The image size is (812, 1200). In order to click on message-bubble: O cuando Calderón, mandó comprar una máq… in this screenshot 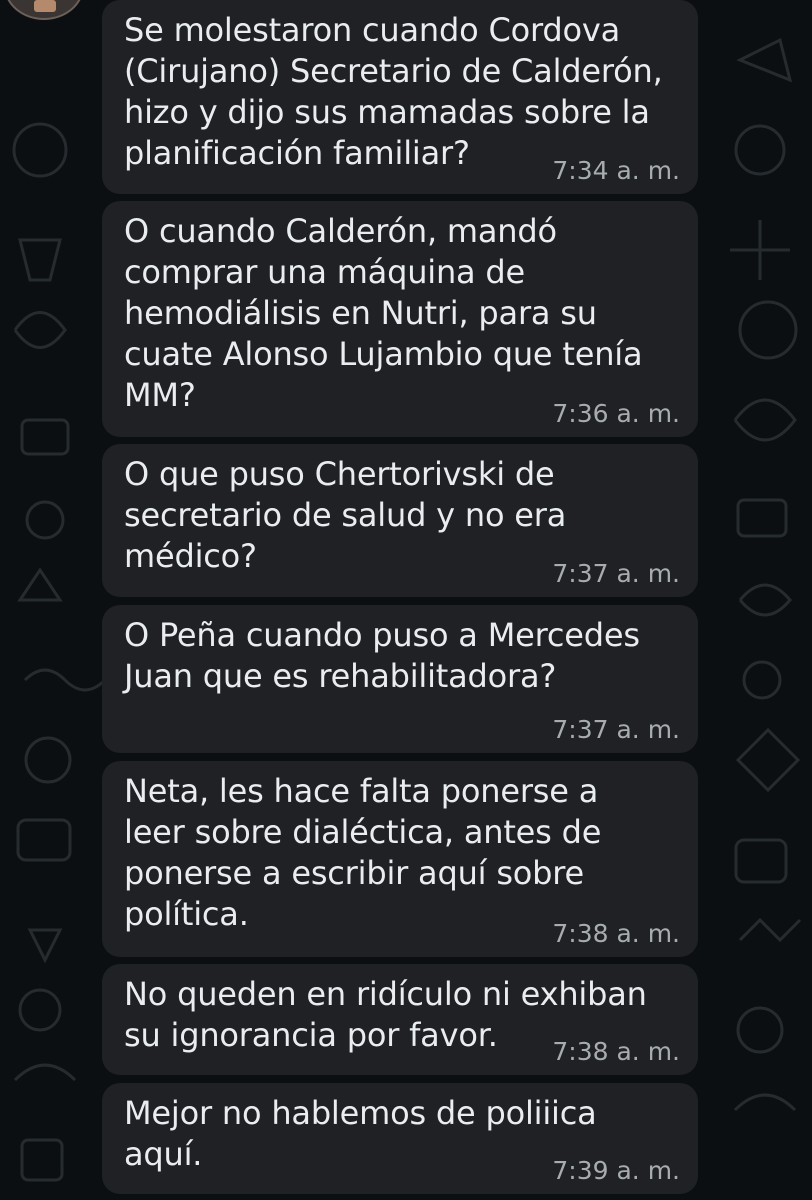, I will do `click(400, 319)`.